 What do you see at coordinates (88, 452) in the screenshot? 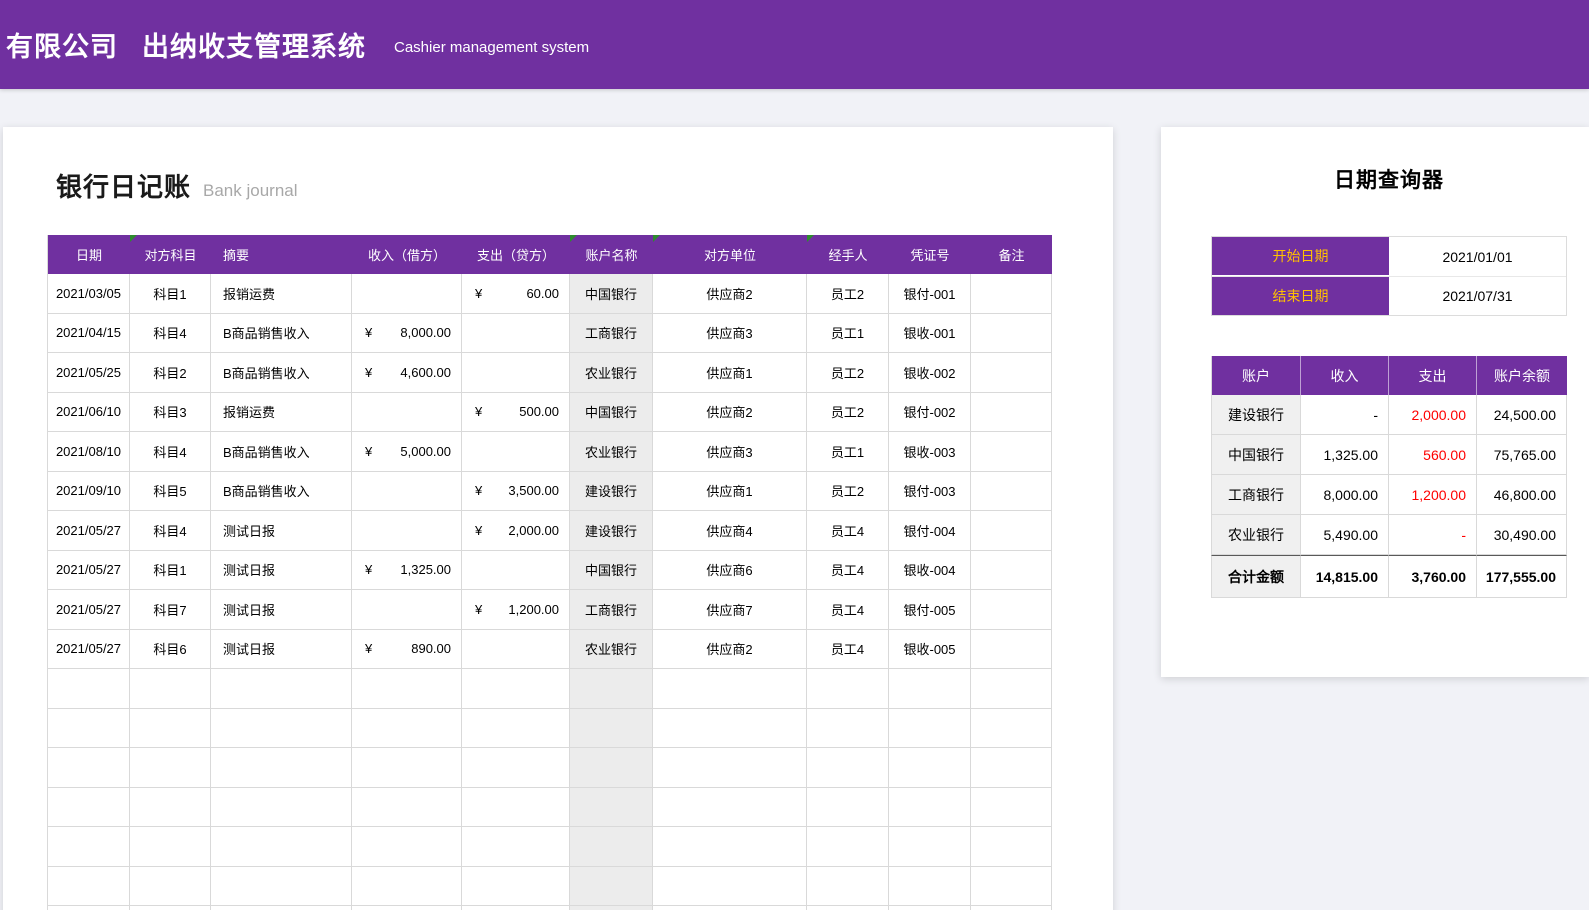
I see `journal-cell-date: 2021/08/10` at bounding box center [88, 452].